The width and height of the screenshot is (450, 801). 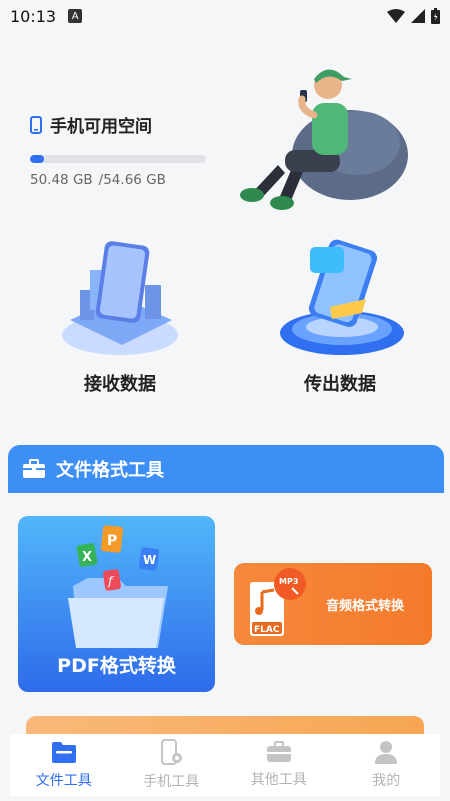 I want to click on file-format-tools-header: 文件格式工具, so click(x=226, y=469).